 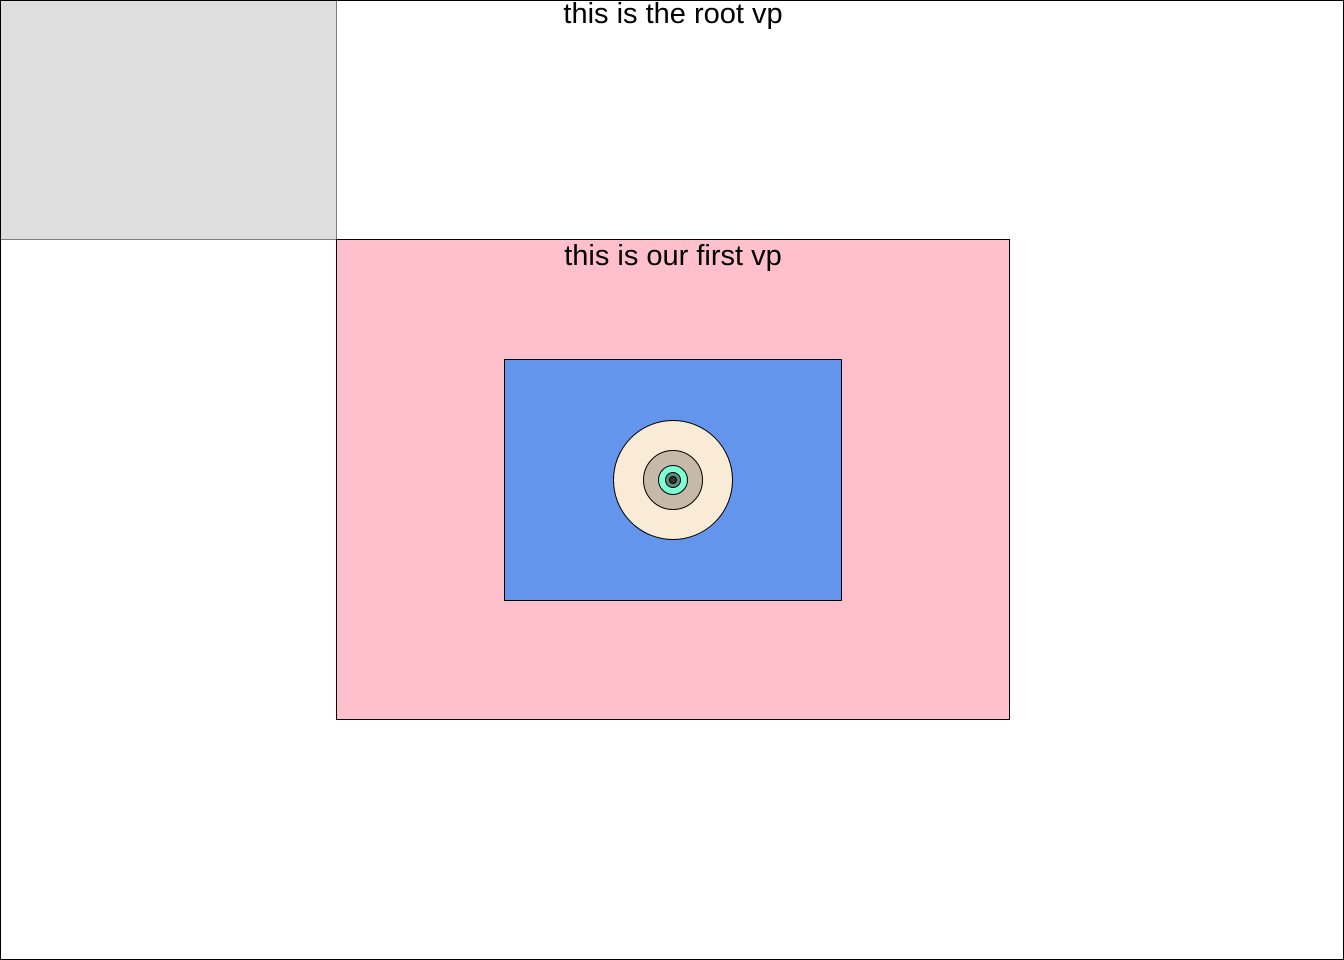 What do you see at coordinates (169, 120) in the screenshot?
I see `corner-grey-rectangle` at bounding box center [169, 120].